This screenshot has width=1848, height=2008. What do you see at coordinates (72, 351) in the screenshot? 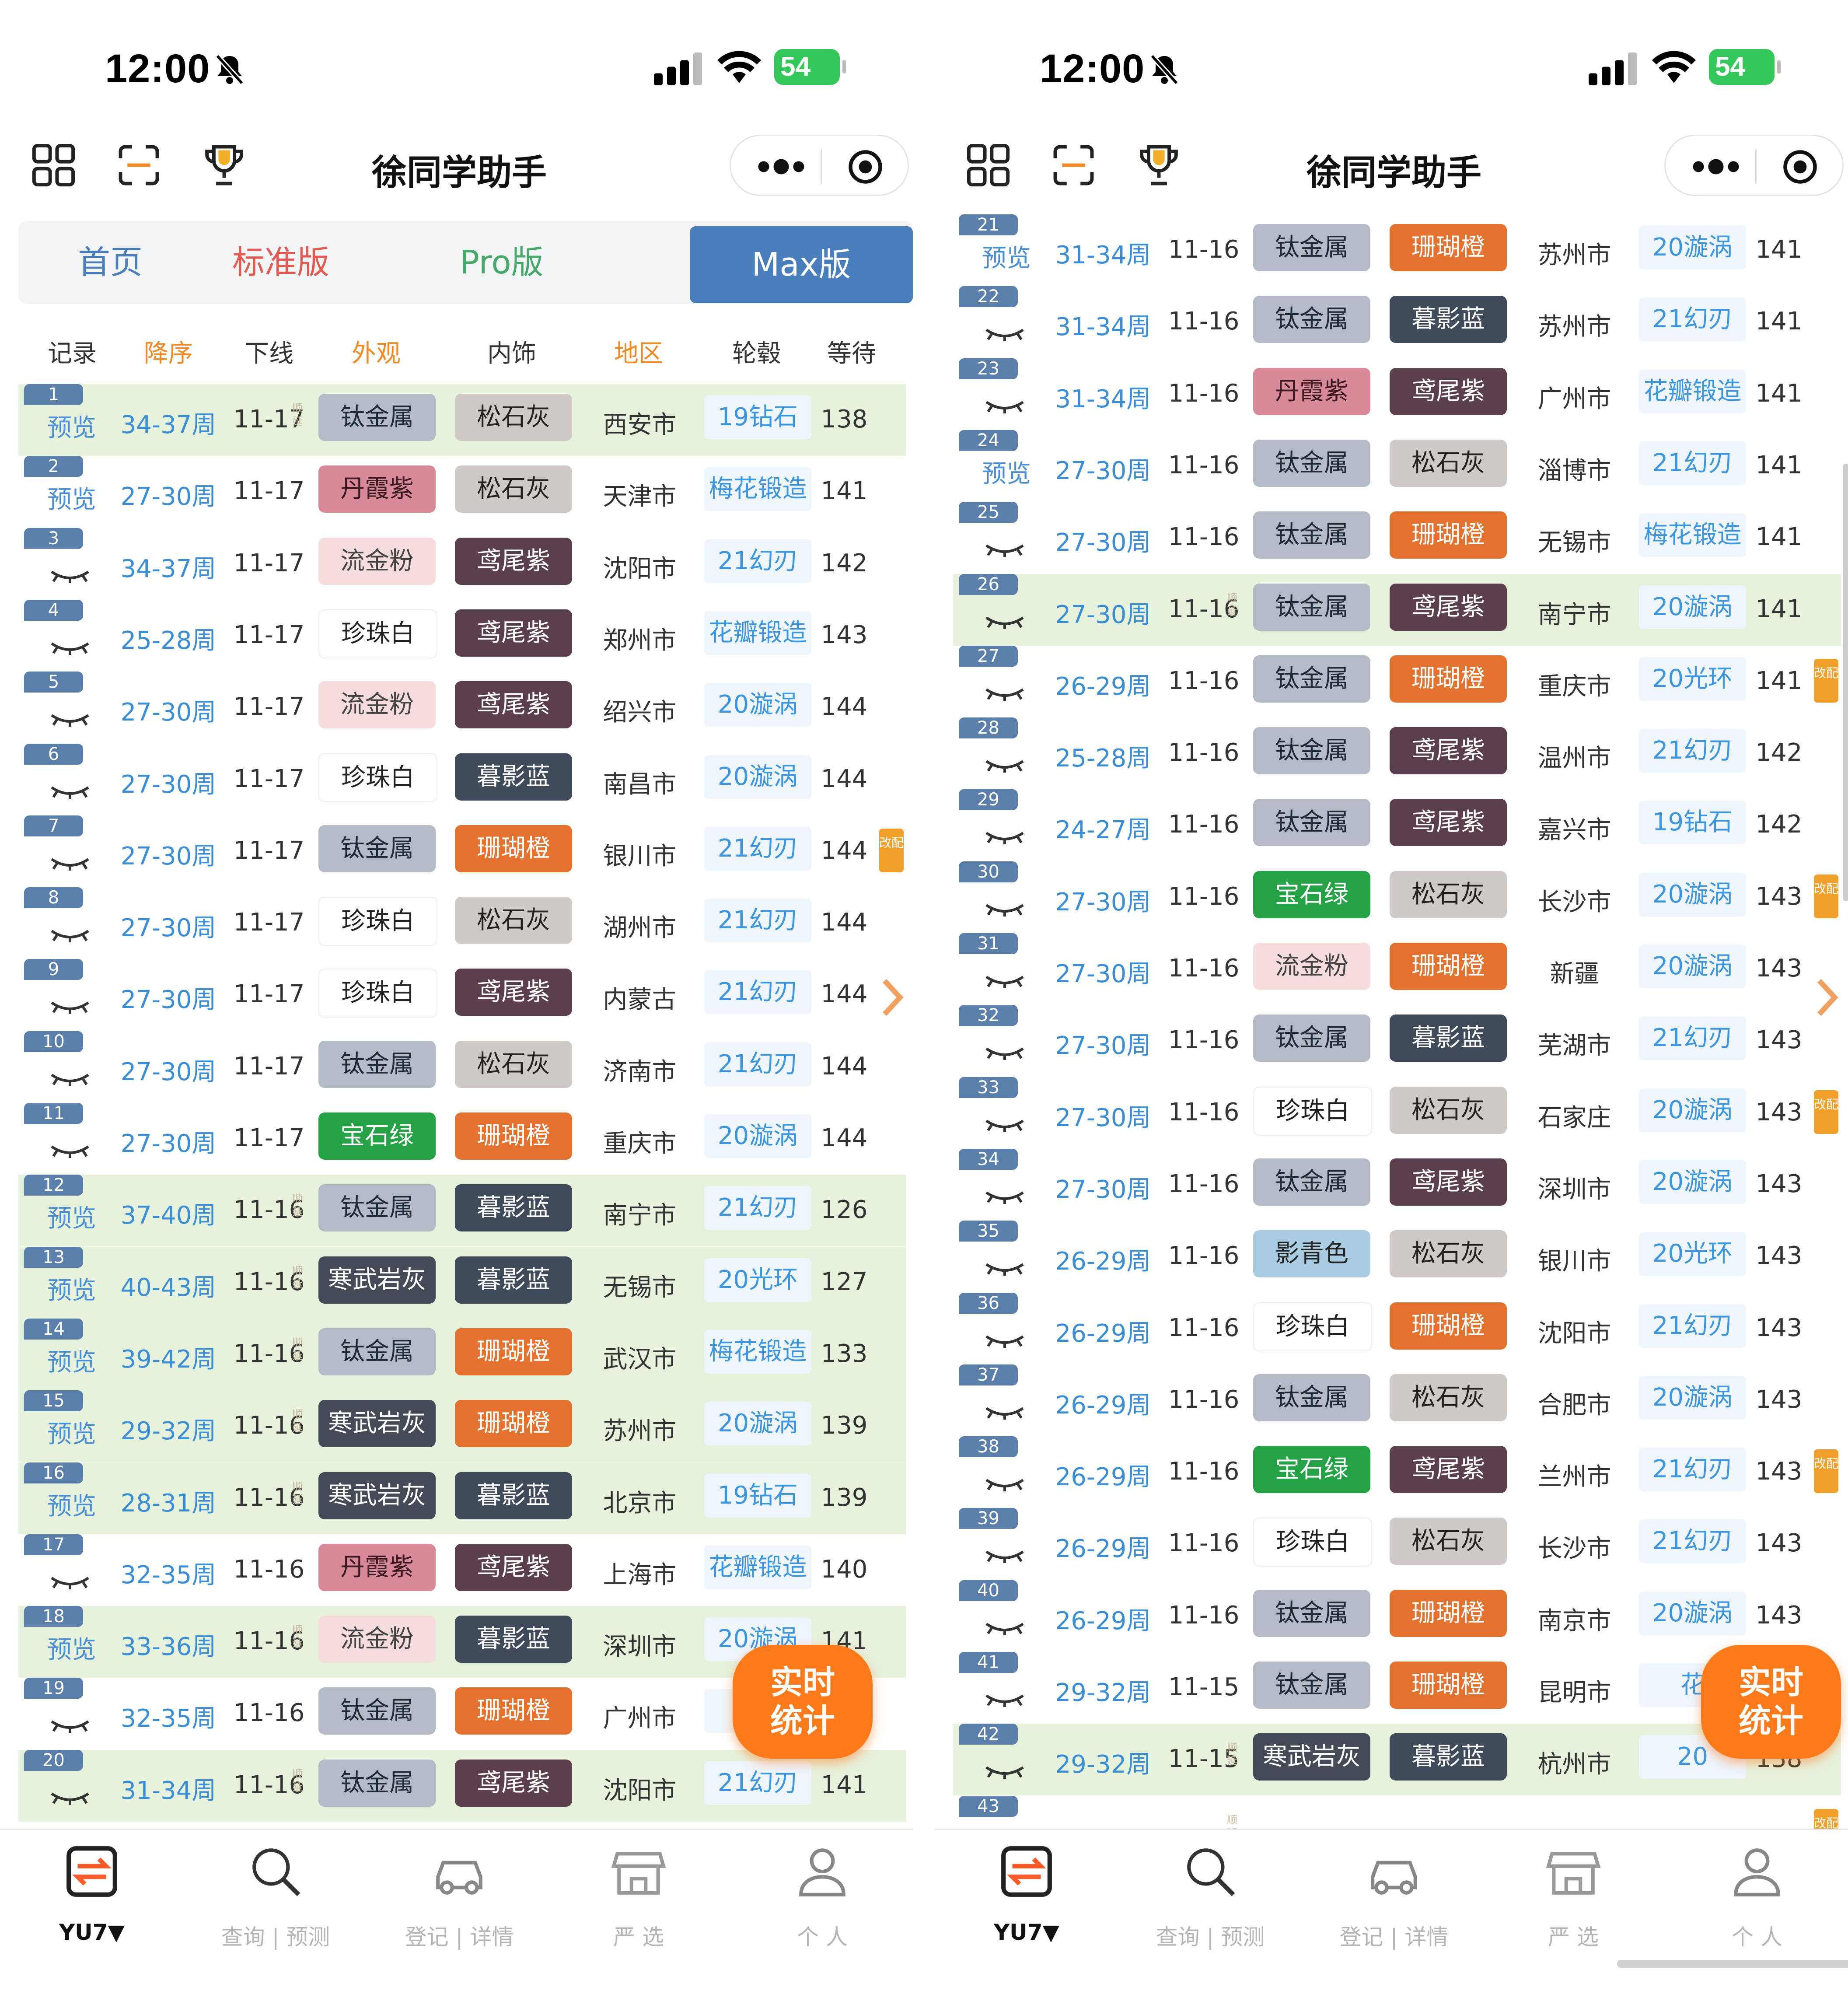
I see `header-record: 记录` at bounding box center [72, 351].